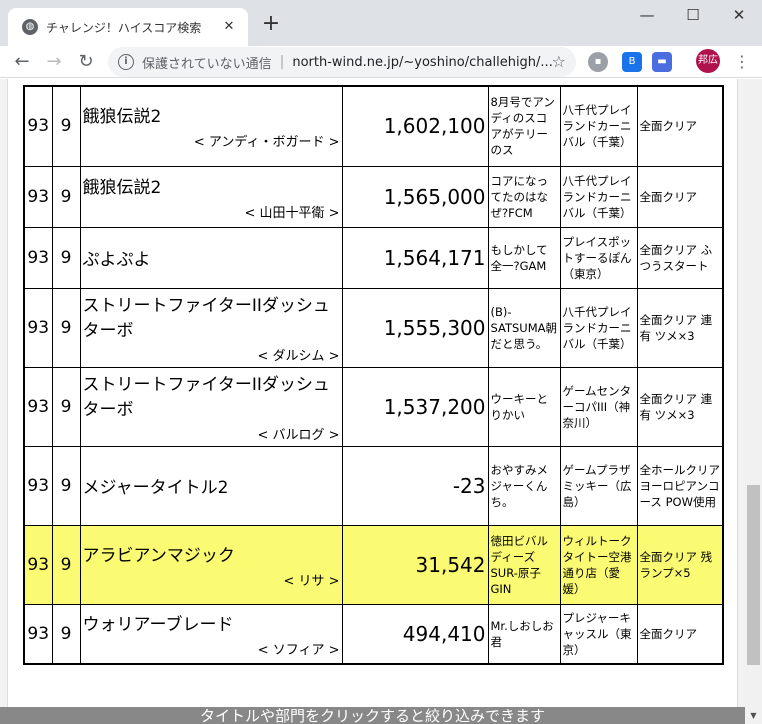 This screenshot has width=762, height=724. Describe the element at coordinates (415, 126) in the screenshot. I see `score-cell: 1,602,100` at that location.